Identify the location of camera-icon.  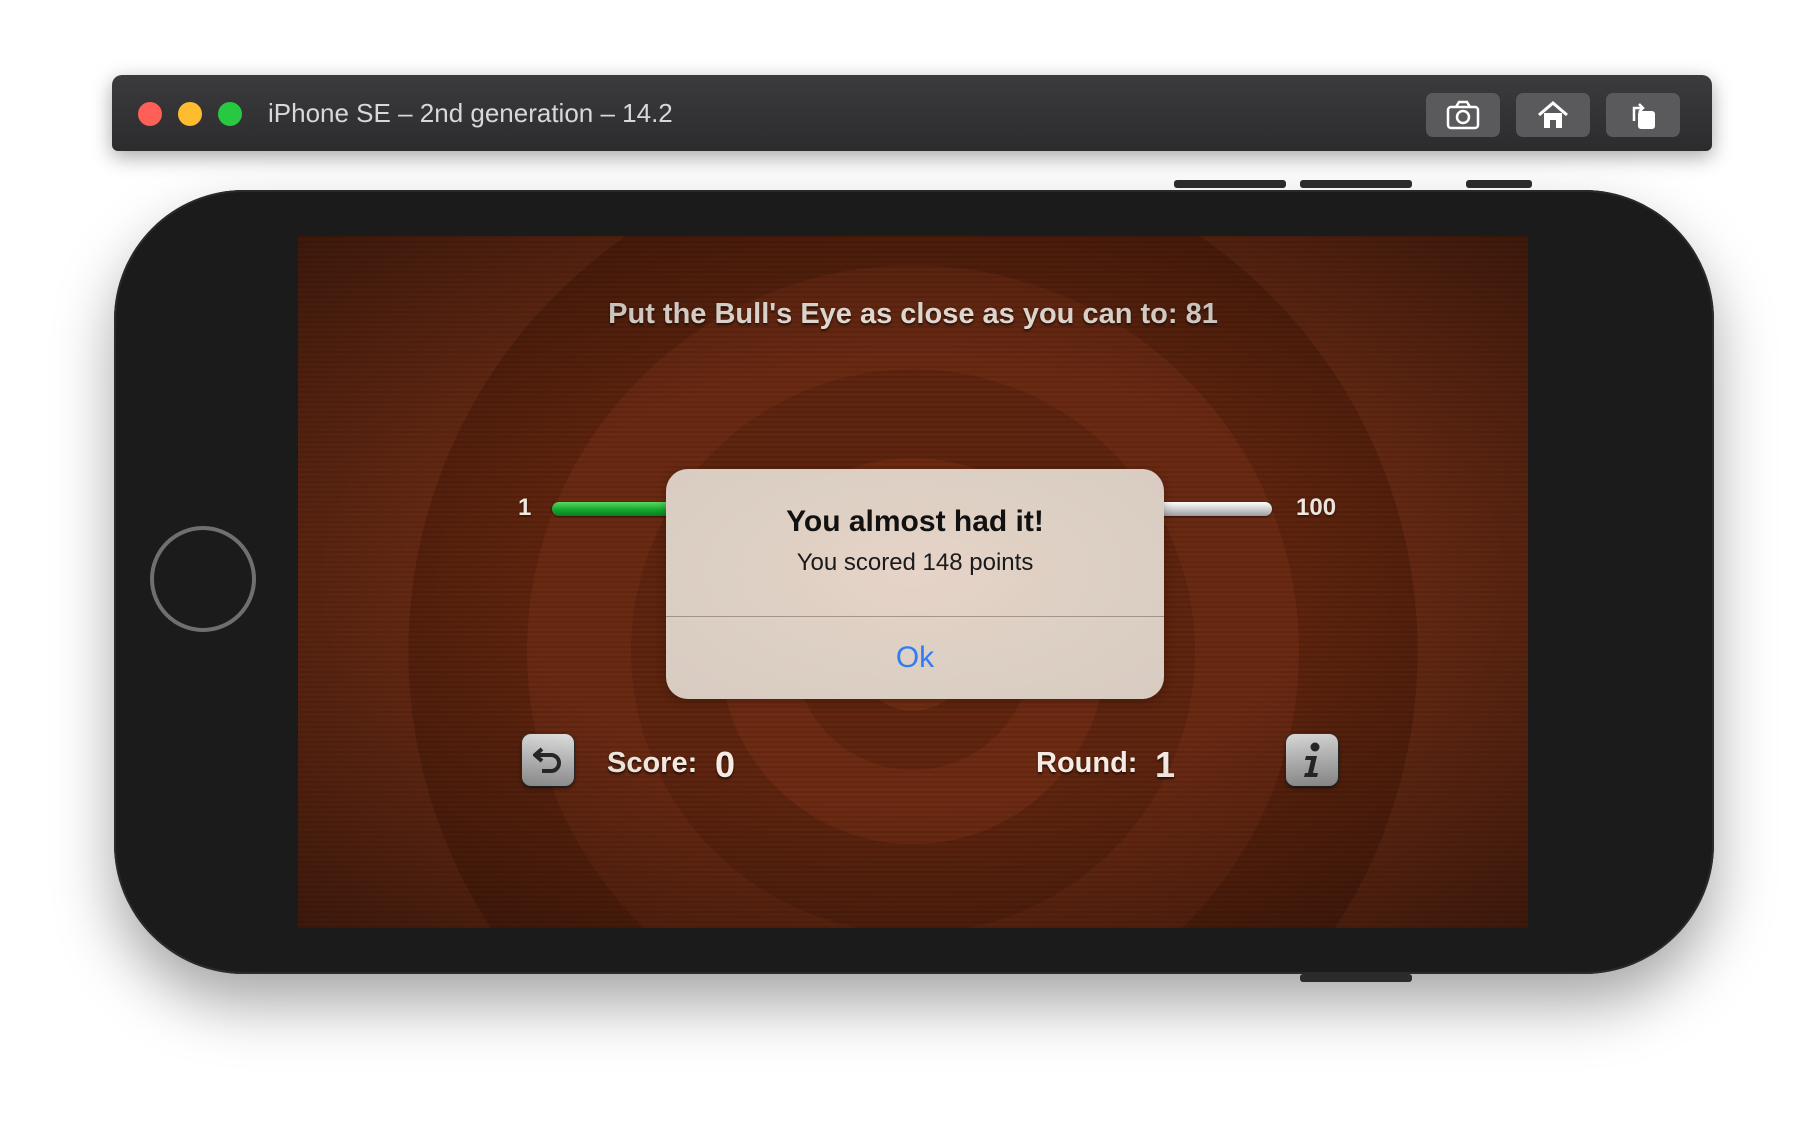
(1463, 115).